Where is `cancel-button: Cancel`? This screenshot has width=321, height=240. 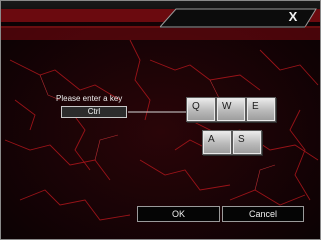
cancel-button: Cancel is located at coordinates (263, 214).